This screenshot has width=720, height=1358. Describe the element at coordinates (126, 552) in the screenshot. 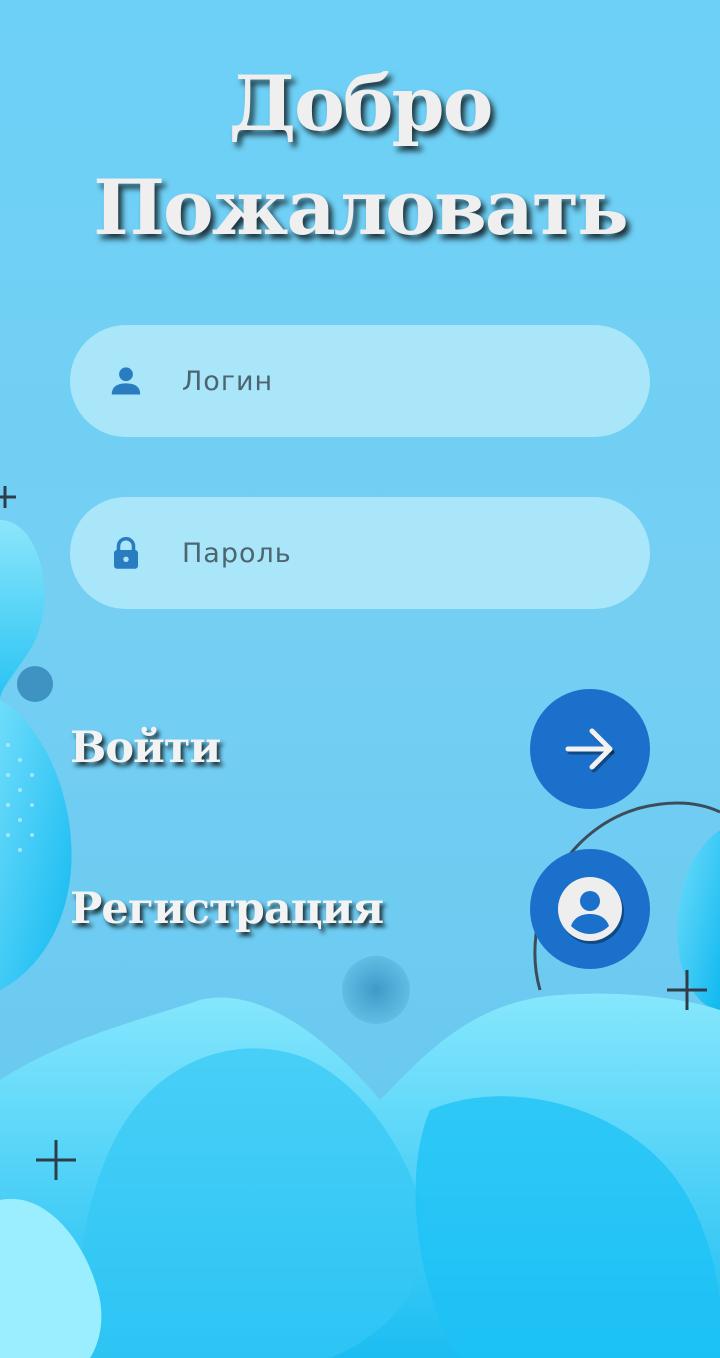

I see `lock-icon` at that location.